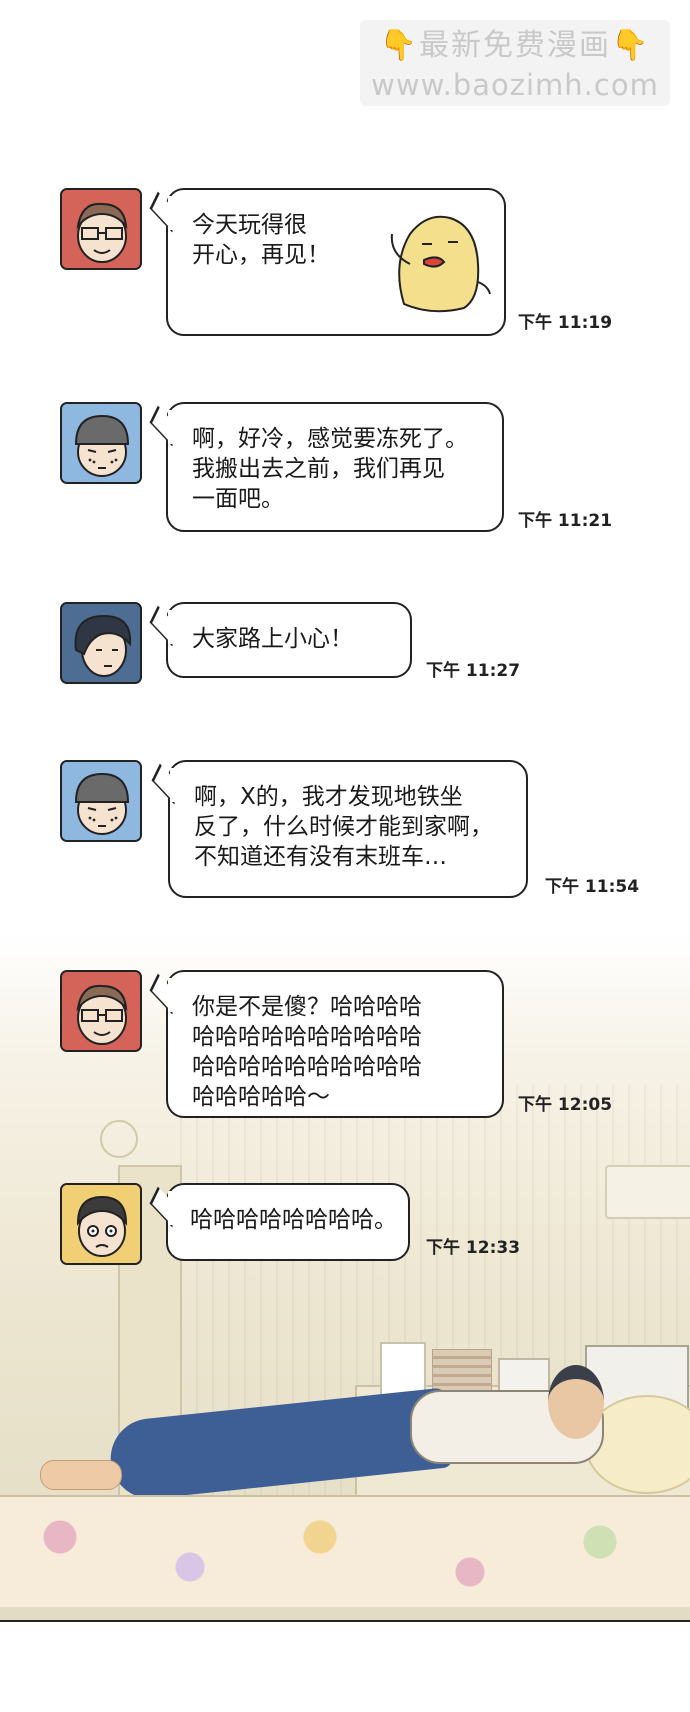 This screenshot has height=1712, width=690. Describe the element at coordinates (345, 1621) in the screenshot. I see `panel-bottom-border` at that location.